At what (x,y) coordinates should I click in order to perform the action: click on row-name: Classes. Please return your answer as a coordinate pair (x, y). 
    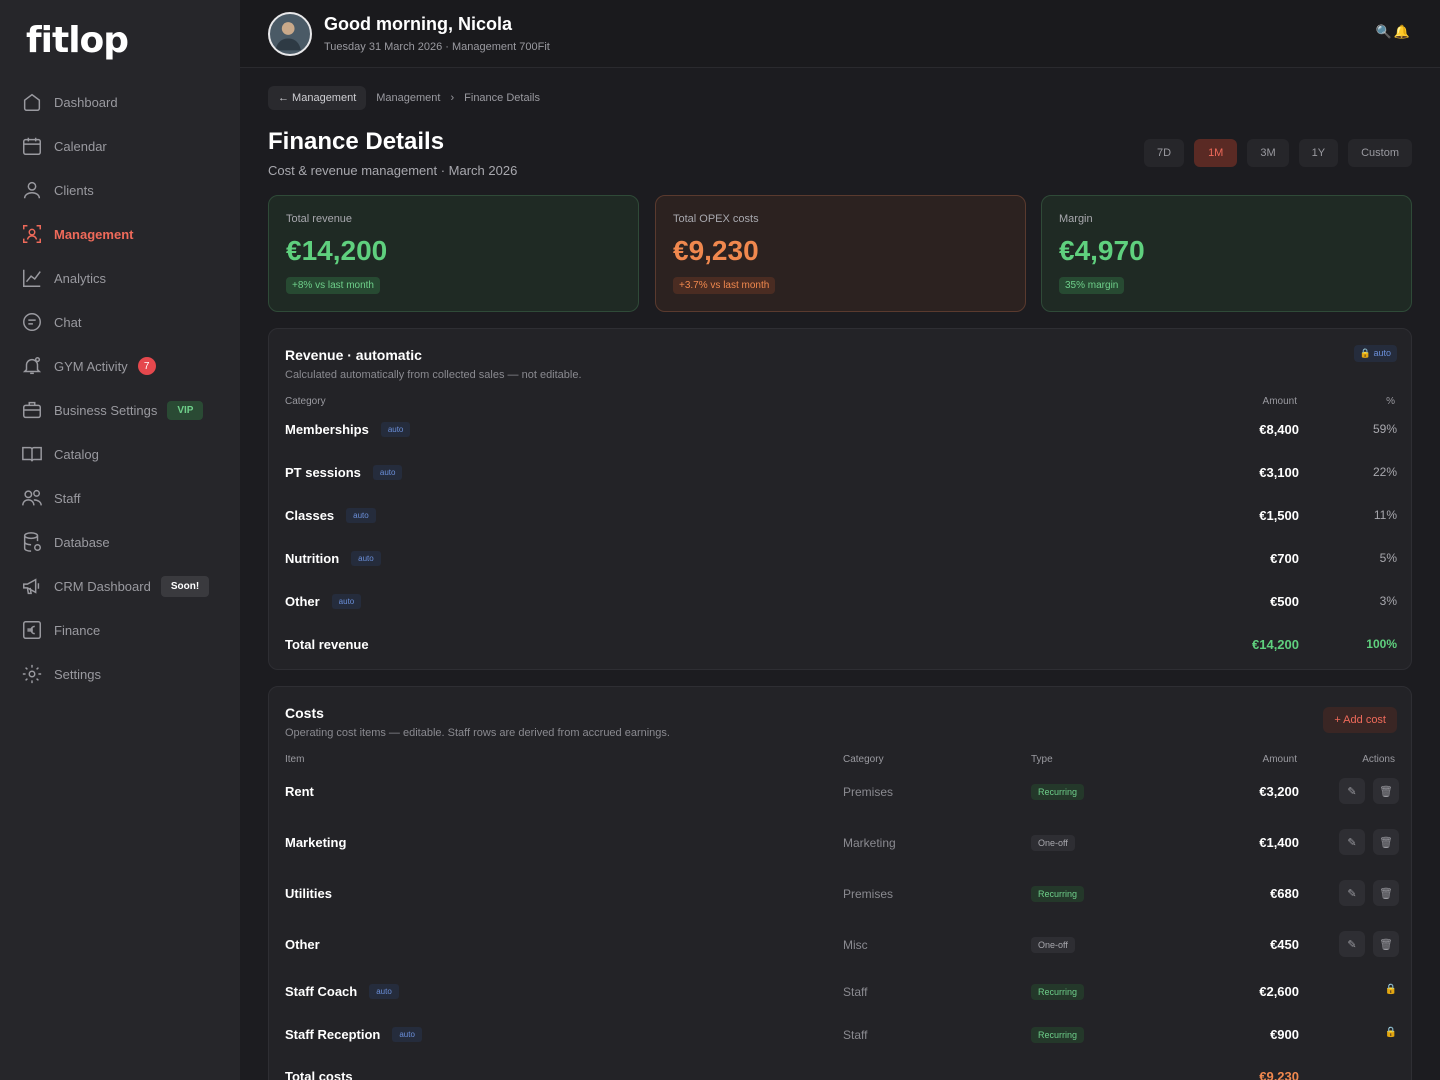
    Looking at the image, I should click on (310, 515).